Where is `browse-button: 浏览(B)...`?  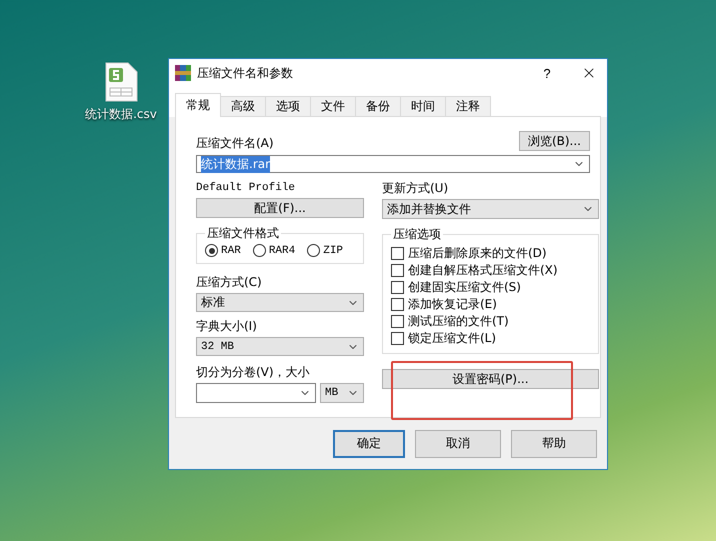
browse-button: 浏览(B)... is located at coordinates (554, 141).